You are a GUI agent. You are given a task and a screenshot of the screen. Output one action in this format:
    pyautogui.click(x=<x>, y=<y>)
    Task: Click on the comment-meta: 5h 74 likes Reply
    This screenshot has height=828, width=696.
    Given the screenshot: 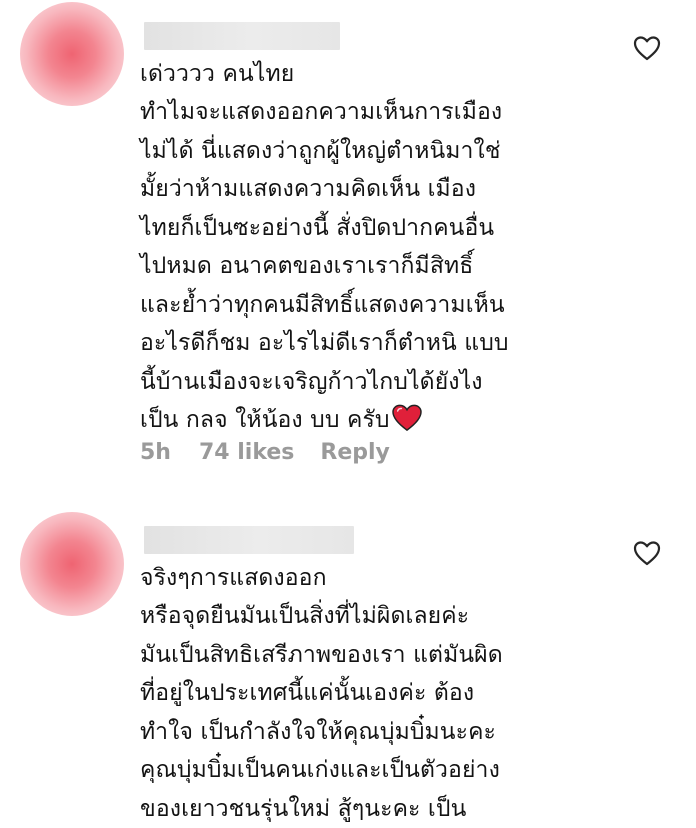 What is the action you would take?
    pyautogui.click(x=265, y=452)
    